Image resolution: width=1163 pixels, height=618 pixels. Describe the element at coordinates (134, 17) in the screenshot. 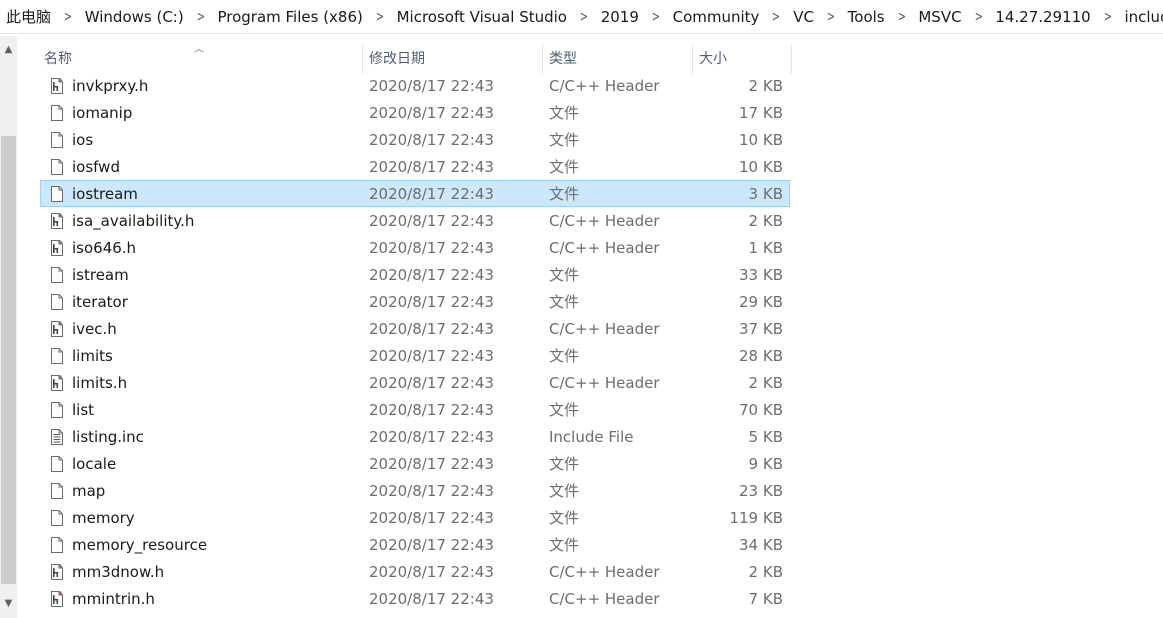

I see `breadcrumb-item: Windows (C:)` at that location.